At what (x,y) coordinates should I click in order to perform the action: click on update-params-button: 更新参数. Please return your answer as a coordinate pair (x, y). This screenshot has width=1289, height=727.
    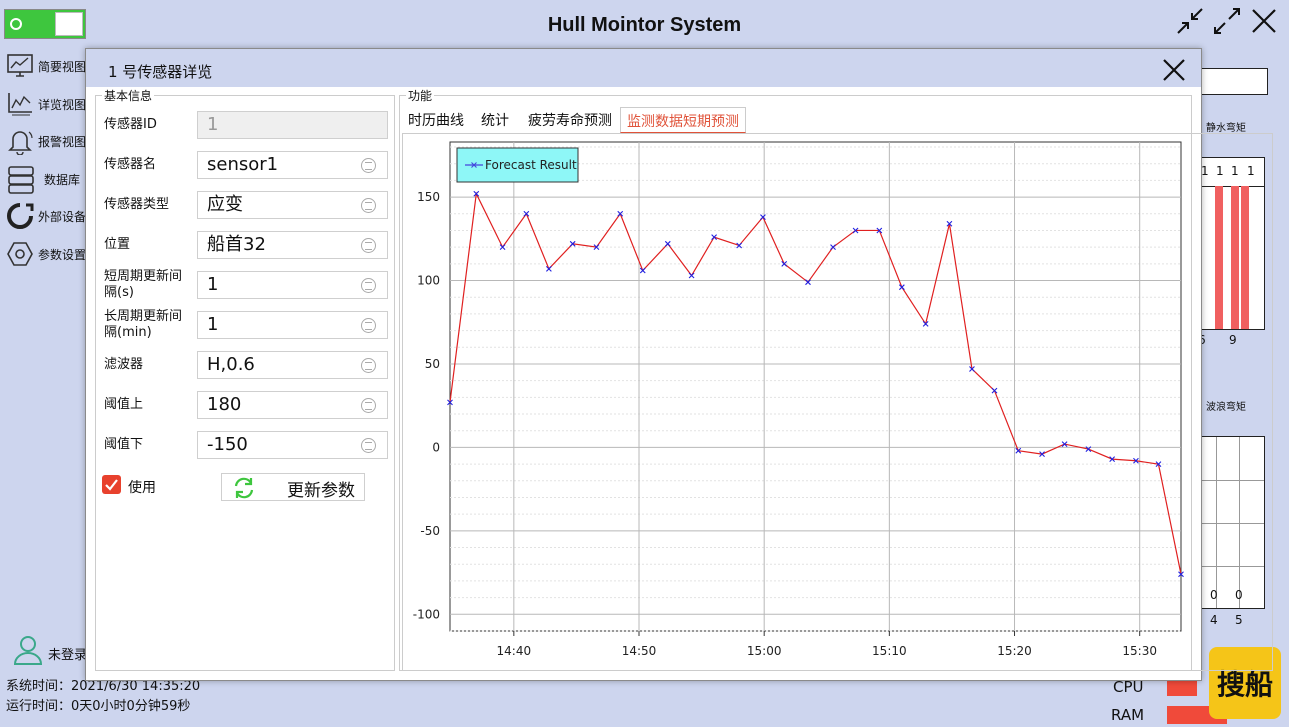
    Looking at the image, I should click on (293, 487).